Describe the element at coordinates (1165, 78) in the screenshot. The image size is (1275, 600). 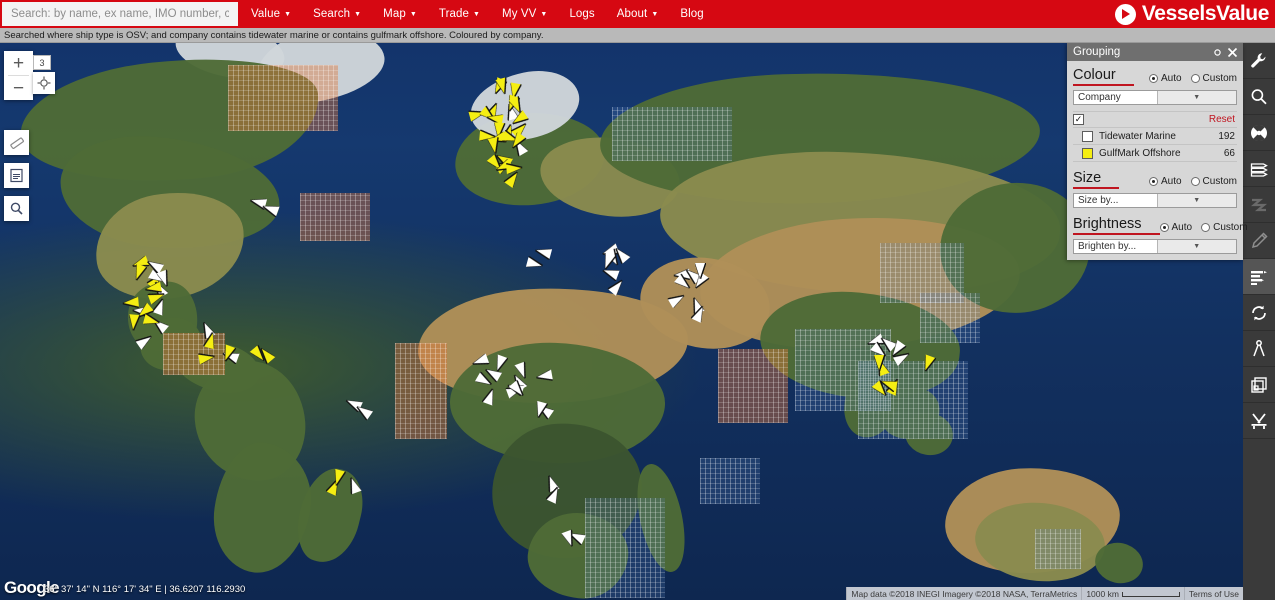
I see `colour-auto-radio: Auto` at that location.